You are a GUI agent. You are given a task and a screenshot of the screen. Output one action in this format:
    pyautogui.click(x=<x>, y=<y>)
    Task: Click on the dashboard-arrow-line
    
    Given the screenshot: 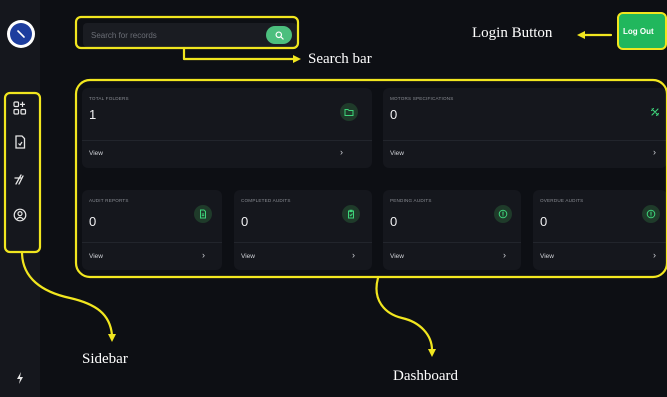 What is the action you would take?
    pyautogui.click(x=404, y=314)
    